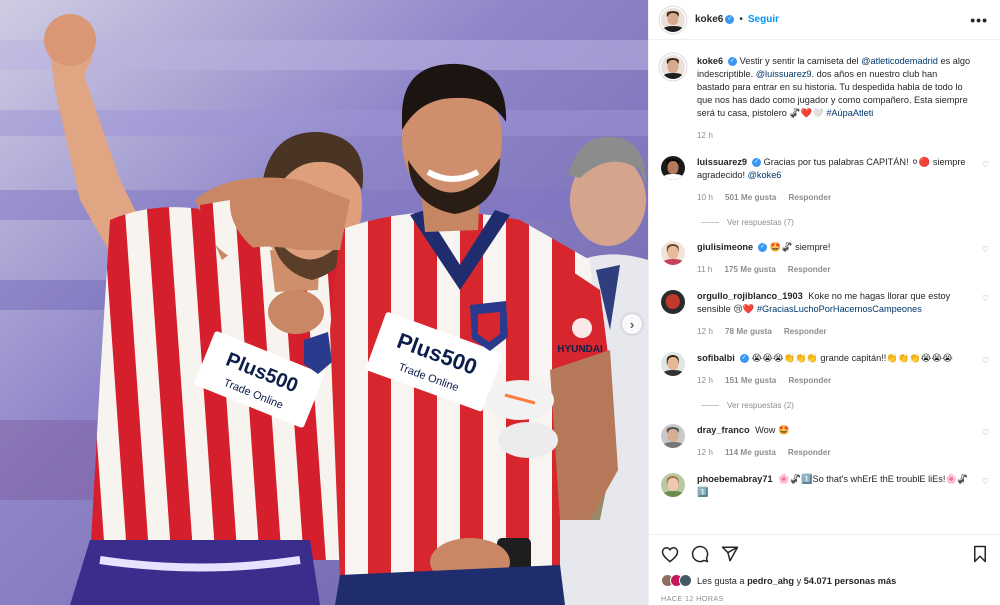  What do you see at coordinates (845, 405) in the screenshot?
I see `view-replies: Ver respuestas (2)` at bounding box center [845, 405].